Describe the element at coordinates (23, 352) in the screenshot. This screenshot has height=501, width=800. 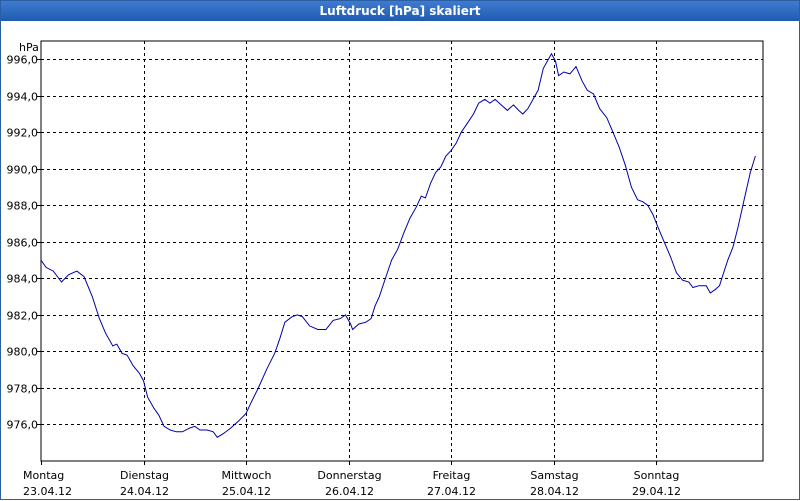
I see `y-tick-label: 980,0` at that location.